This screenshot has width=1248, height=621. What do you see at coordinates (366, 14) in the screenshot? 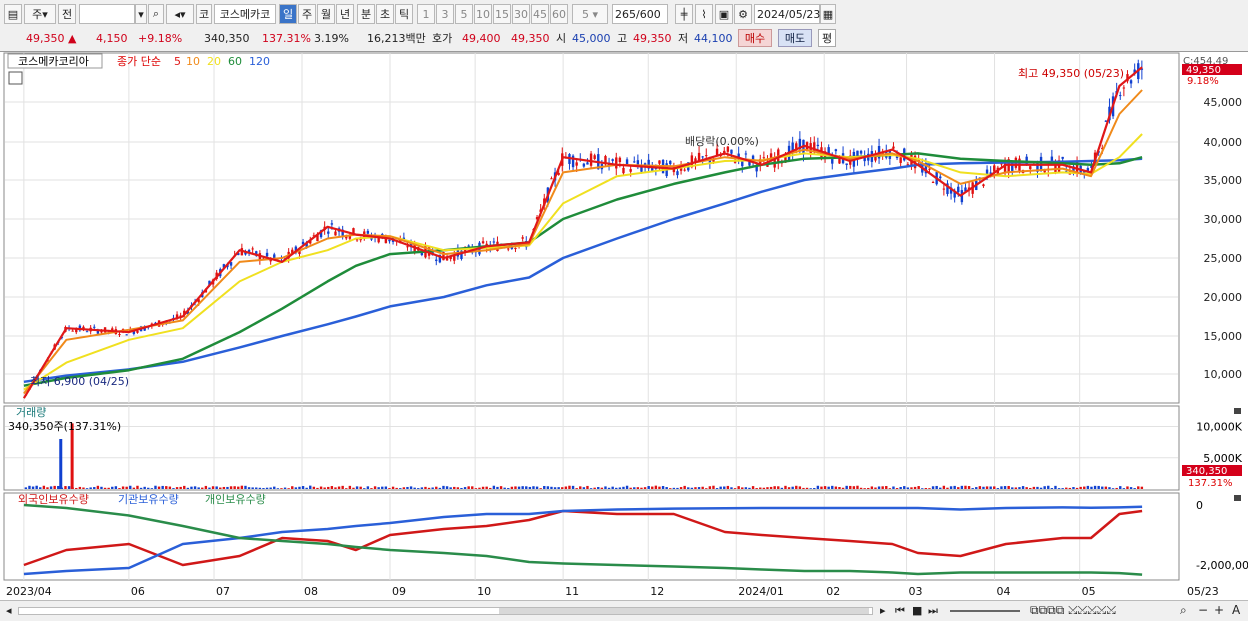
I see `period-minute: 분` at bounding box center [366, 14].